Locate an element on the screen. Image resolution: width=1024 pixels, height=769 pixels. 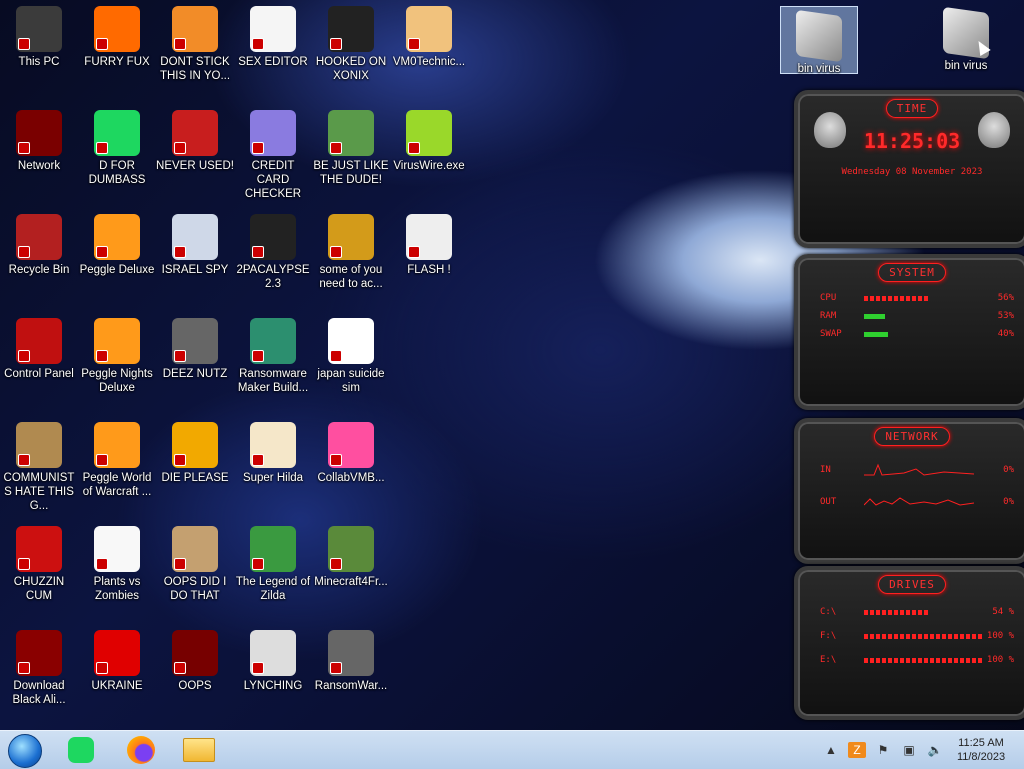
gadget-date: Wednesday 08 November 2023 is located at coordinates (912, 172).